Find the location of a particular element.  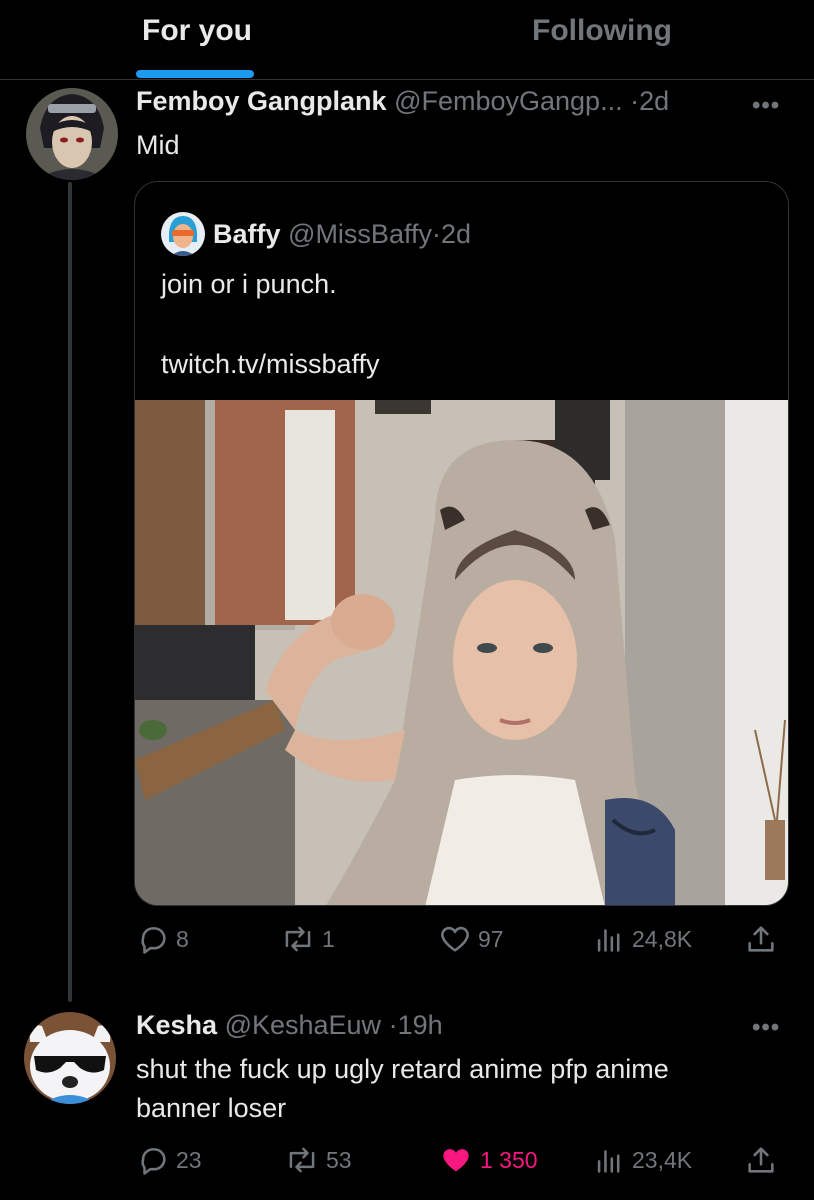

quote-time: 2d is located at coordinates (456, 233).